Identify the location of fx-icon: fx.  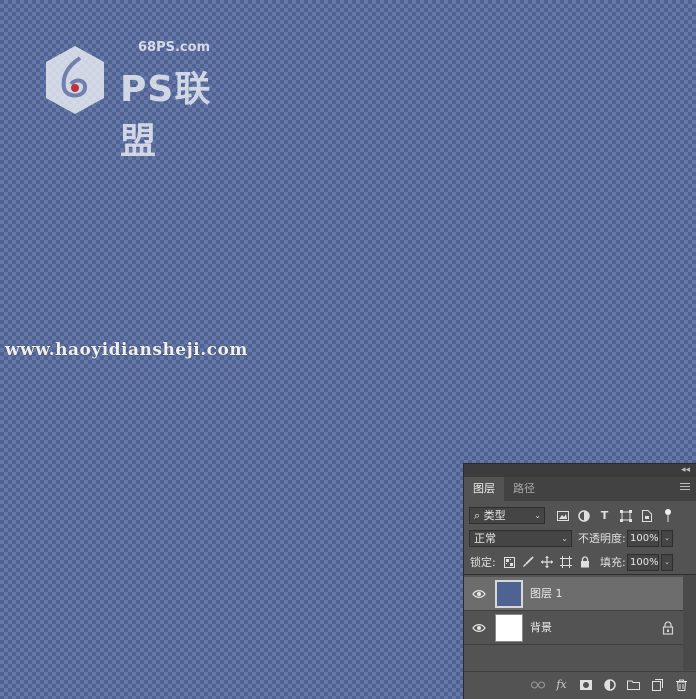
(561, 684).